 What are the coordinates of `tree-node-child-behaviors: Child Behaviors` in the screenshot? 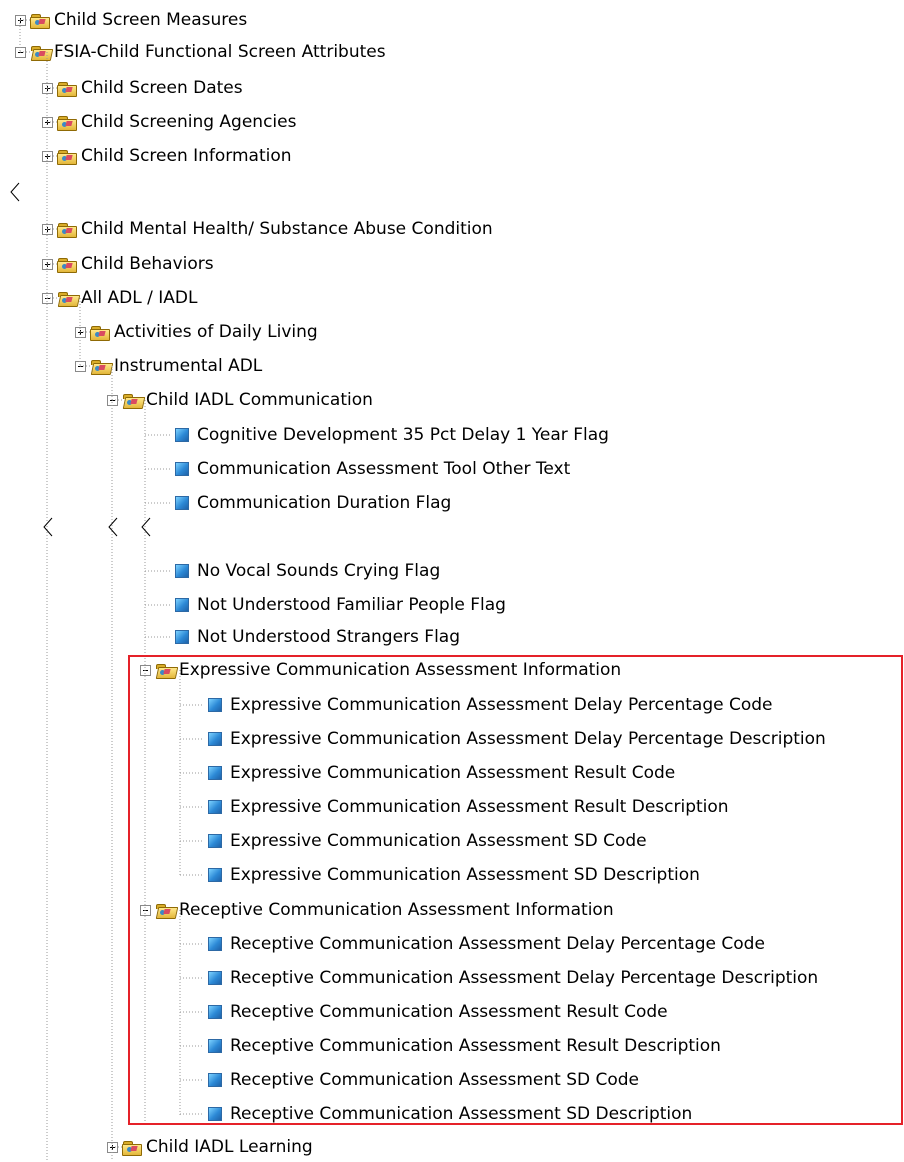 It's located at (128, 264).